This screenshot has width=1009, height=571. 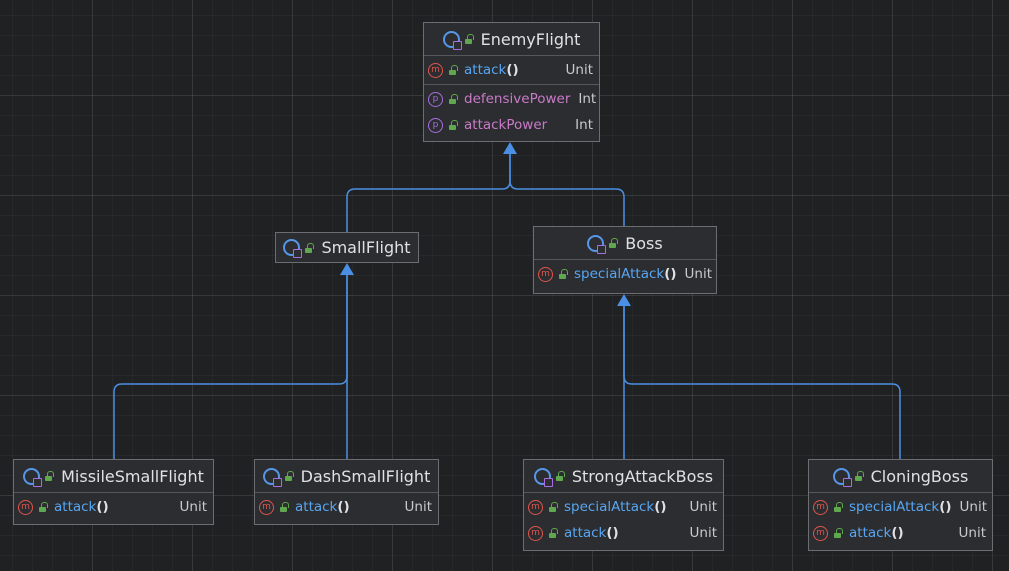 I want to click on member-row-attackpower: p attackPower Int, so click(x=511, y=125).